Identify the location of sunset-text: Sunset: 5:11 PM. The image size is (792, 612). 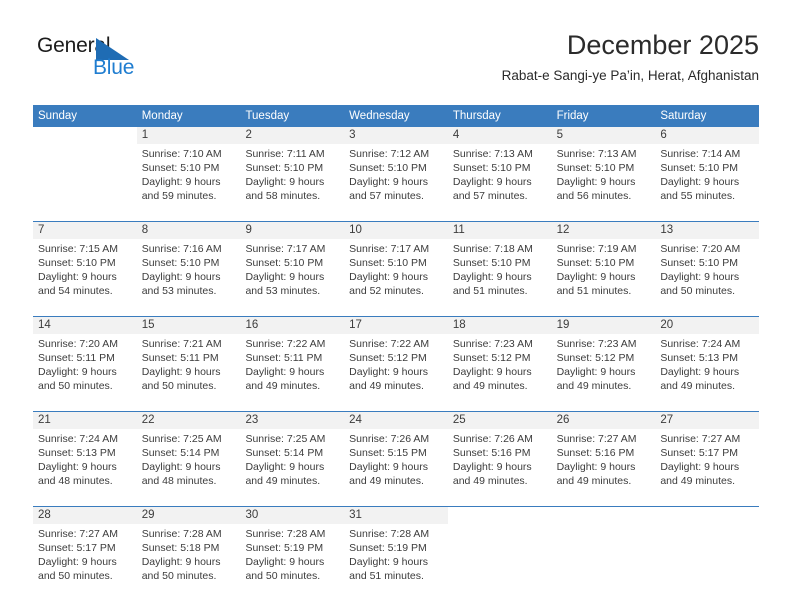
(76, 358).